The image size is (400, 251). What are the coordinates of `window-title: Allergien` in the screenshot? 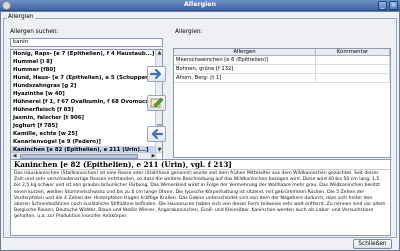 It's located at (200, 4).